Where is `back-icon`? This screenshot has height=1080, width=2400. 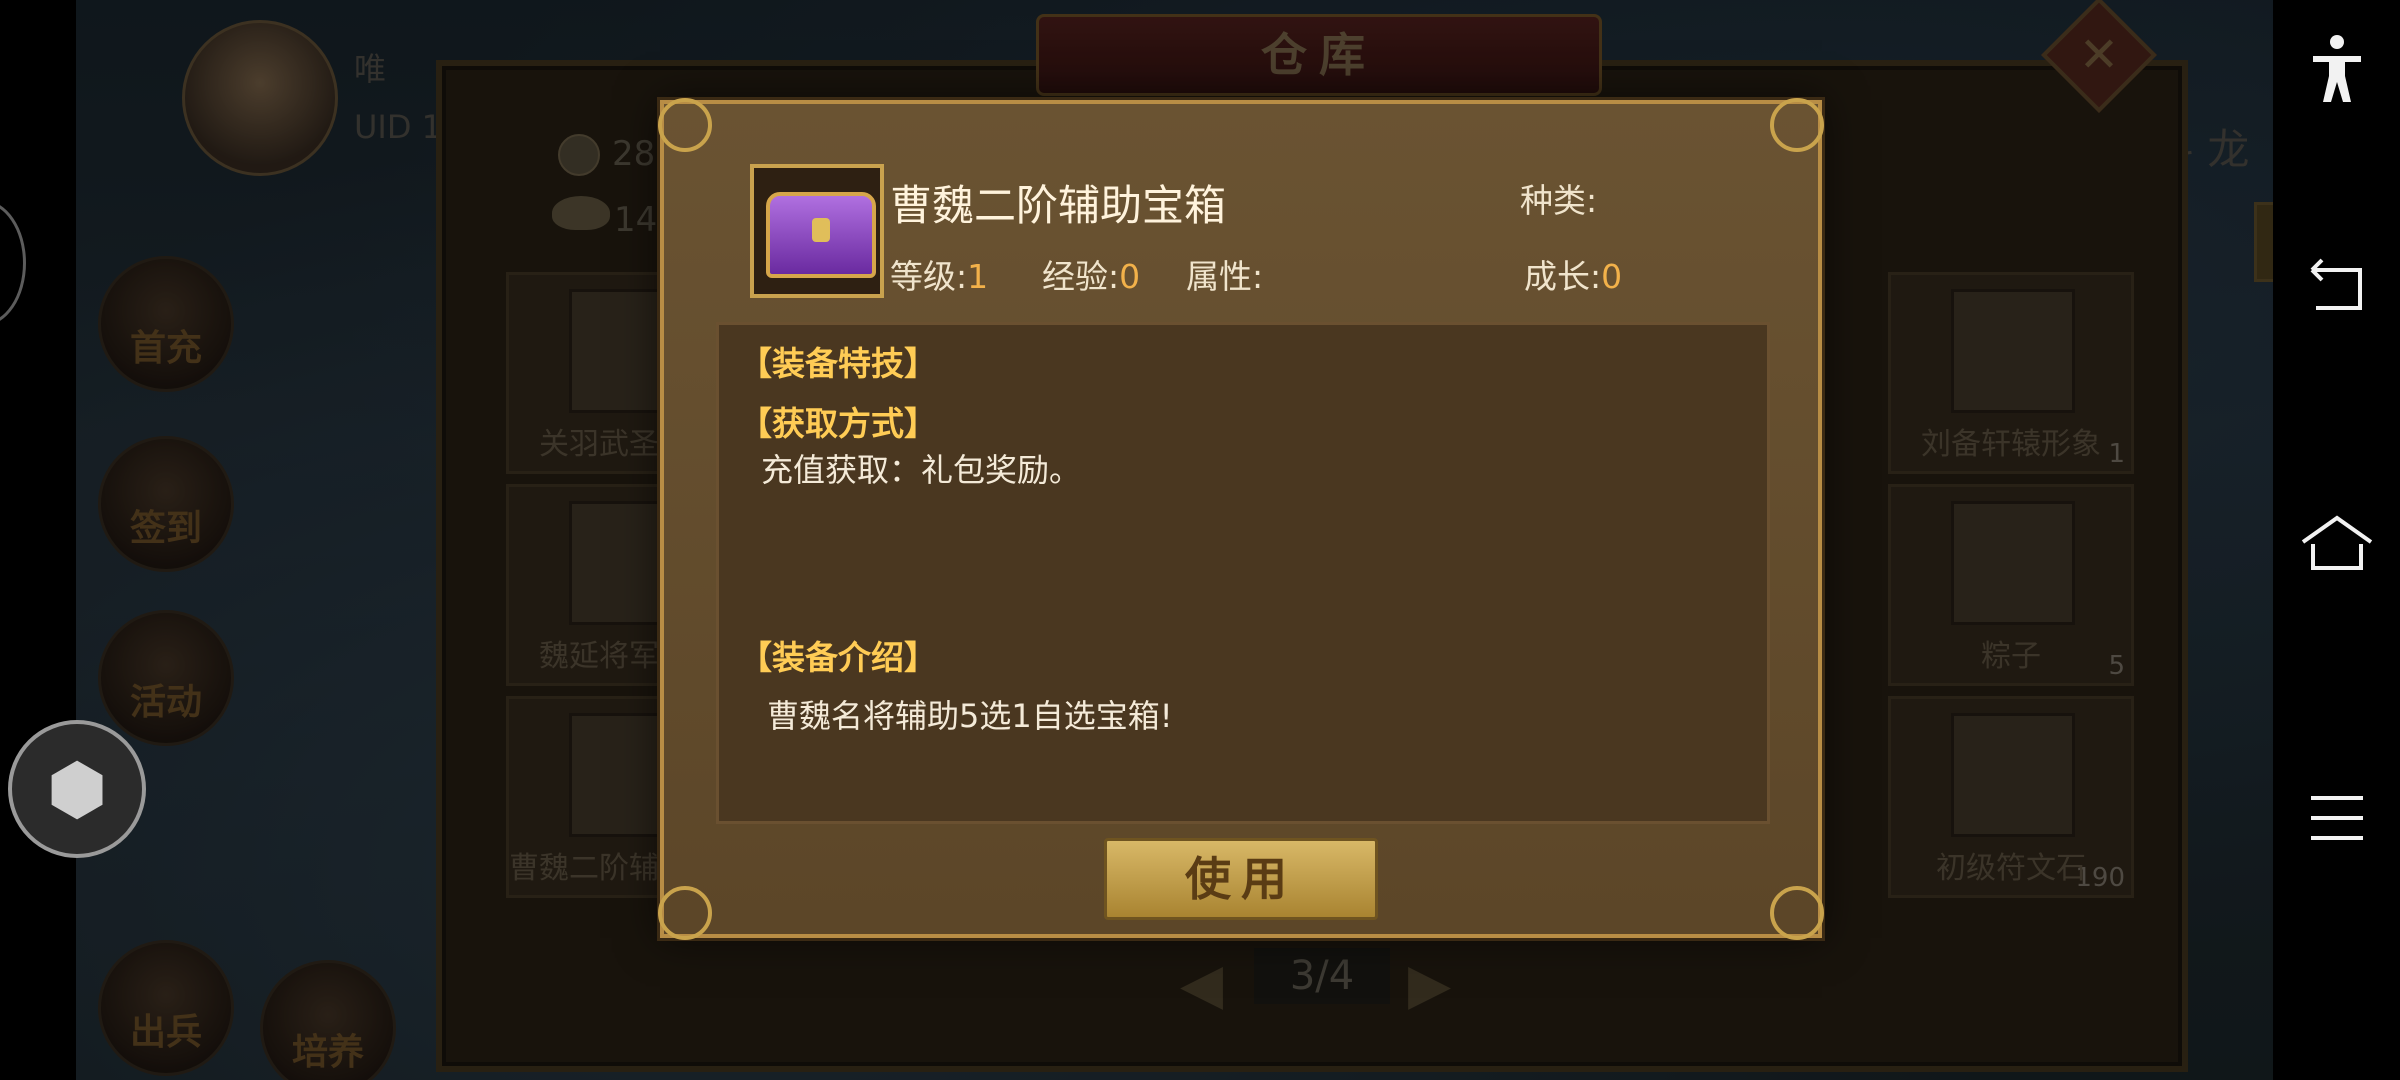
back-icon is located at coordinates (2337, 285).